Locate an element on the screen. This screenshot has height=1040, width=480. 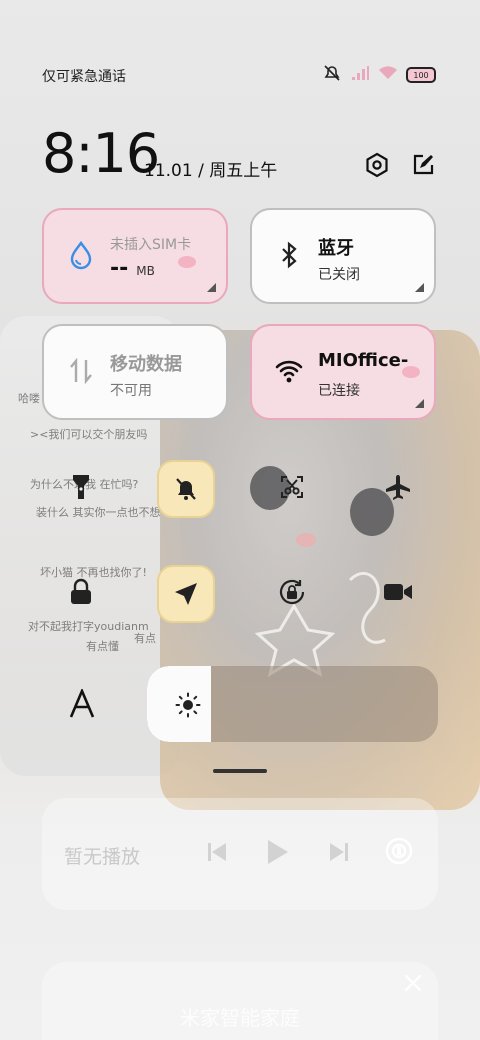
close-icon is located at coordinates (413, 983).